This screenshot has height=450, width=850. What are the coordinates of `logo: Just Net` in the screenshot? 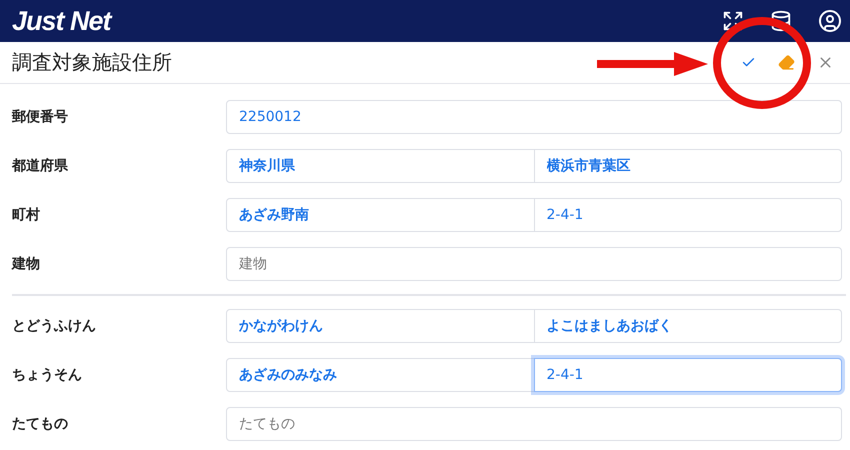 It's located at (61, 21).